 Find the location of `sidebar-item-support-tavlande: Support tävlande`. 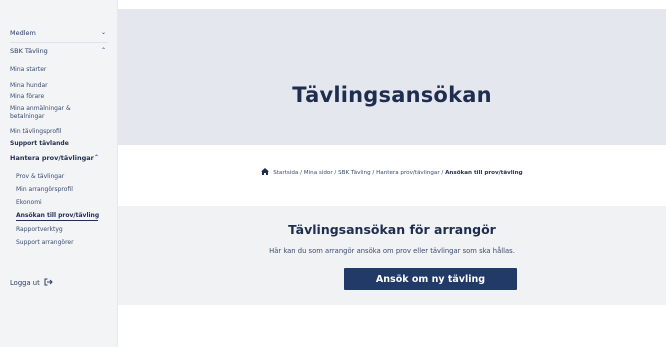

sidebar-item-support-tavlande: Support tävlande is located at coordinates (59, 144).